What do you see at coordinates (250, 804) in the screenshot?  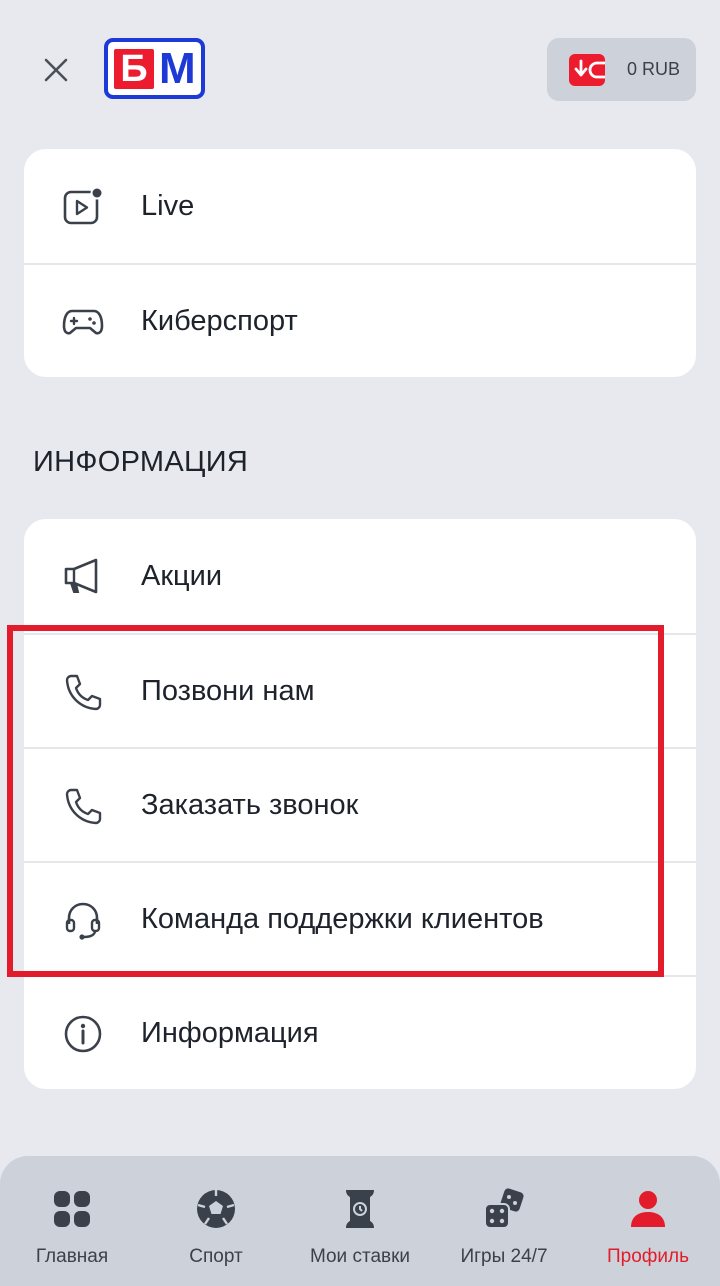 I see `menu-item-label: Заказать звонок` at bounding box center [250, 804].